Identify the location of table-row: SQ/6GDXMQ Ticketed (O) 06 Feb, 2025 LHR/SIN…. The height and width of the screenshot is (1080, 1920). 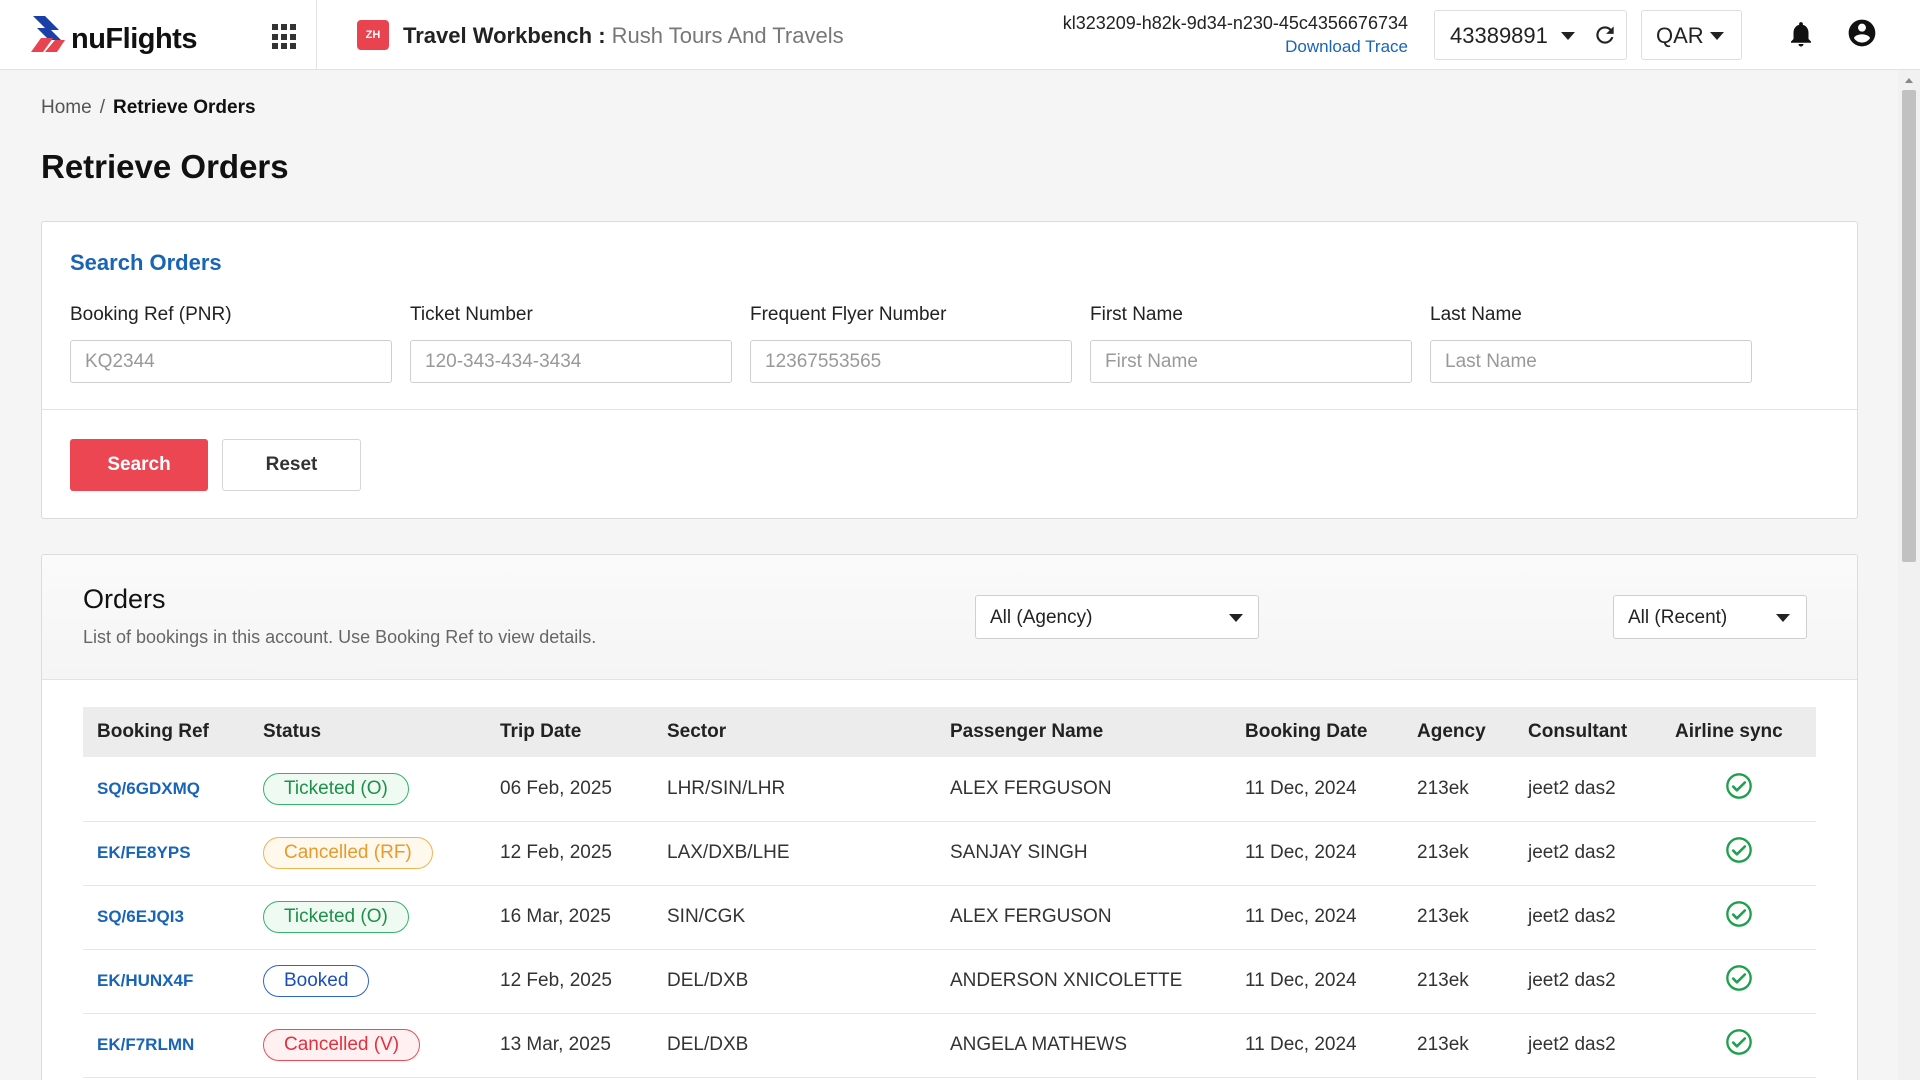
(949, 789).